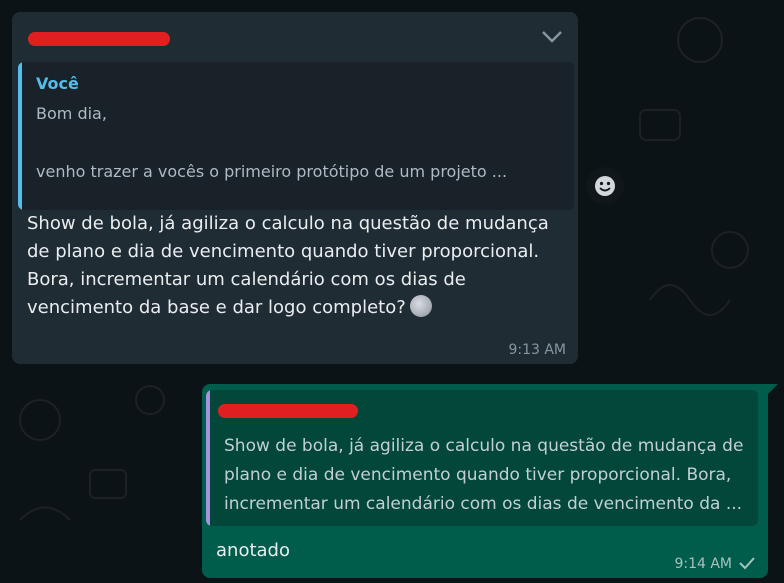 The height and width of the screenshot is (583, 784). I want to click on single-check-icon, so click(747, 563).